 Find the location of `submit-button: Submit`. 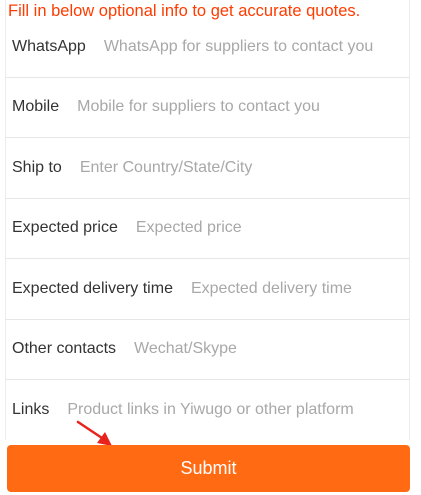

submit-button: Submit is located at coordinates (208, 468).